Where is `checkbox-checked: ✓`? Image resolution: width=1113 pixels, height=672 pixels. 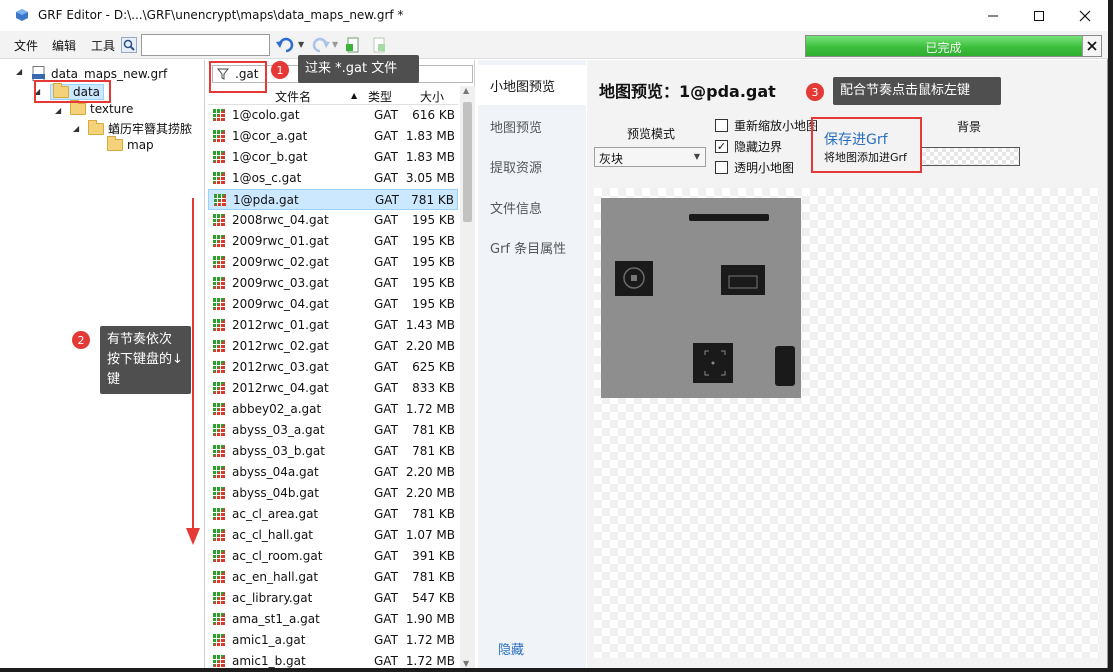
checkbox-checked: ✓ is located at coordinates (721, 146).